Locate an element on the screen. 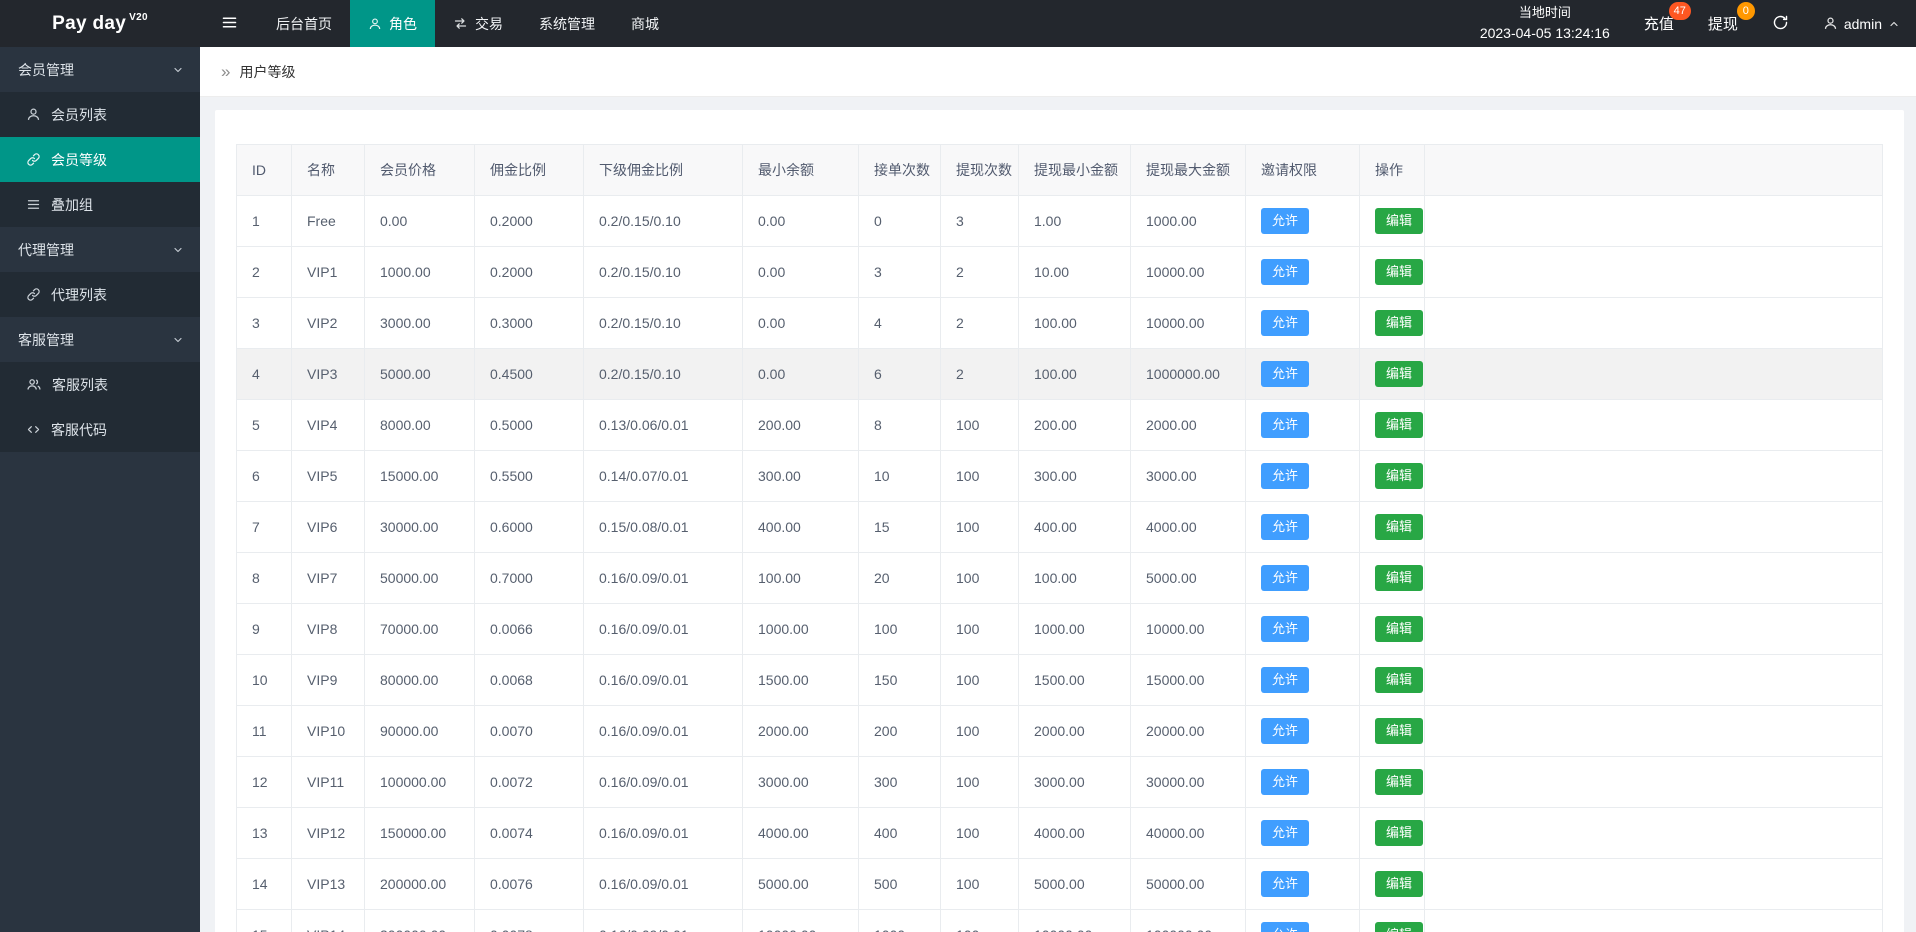 This screenshot has width=1916, height=932. tab-label: 后台首页 is located at coordinates (304, 23).